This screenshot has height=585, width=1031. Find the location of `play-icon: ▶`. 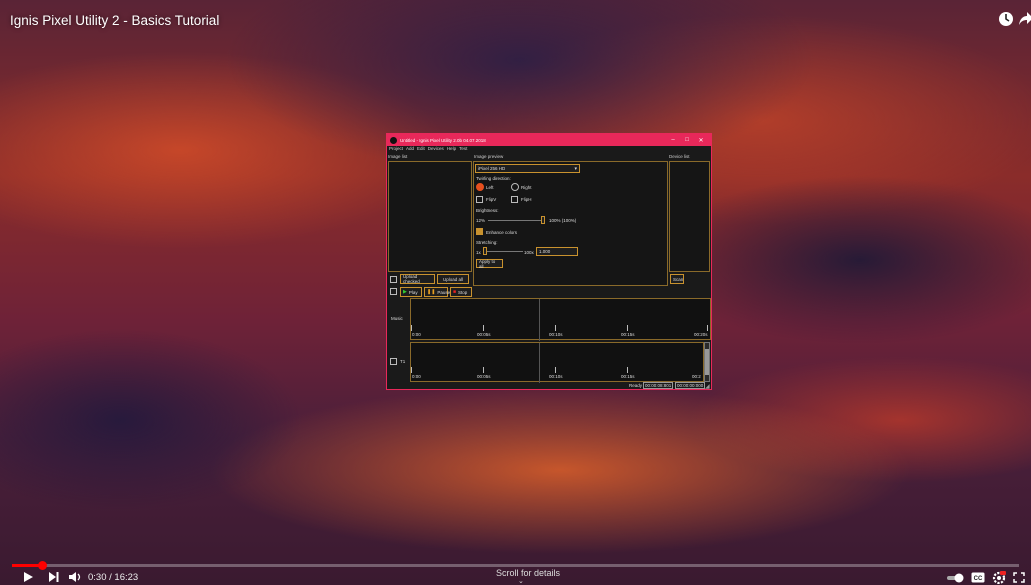

play-icon: ▶ is located at coordinates (405, 292).